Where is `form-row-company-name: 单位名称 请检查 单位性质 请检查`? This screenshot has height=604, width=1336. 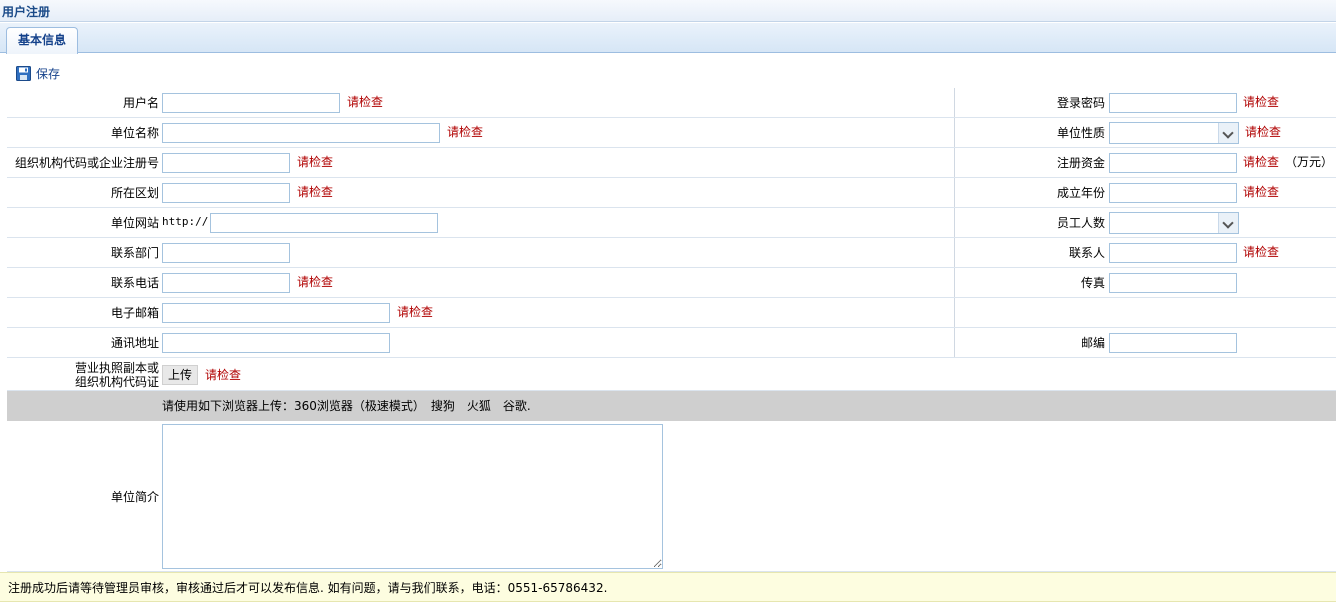
form-row-company-name: 单位名称 请检查 单位性质 请检查 is located at coordinates (671, 133).